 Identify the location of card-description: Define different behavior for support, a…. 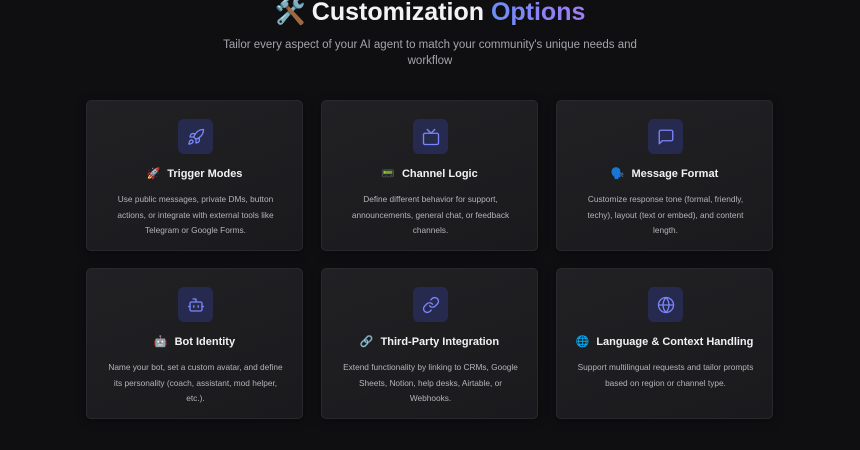
(430, 214).